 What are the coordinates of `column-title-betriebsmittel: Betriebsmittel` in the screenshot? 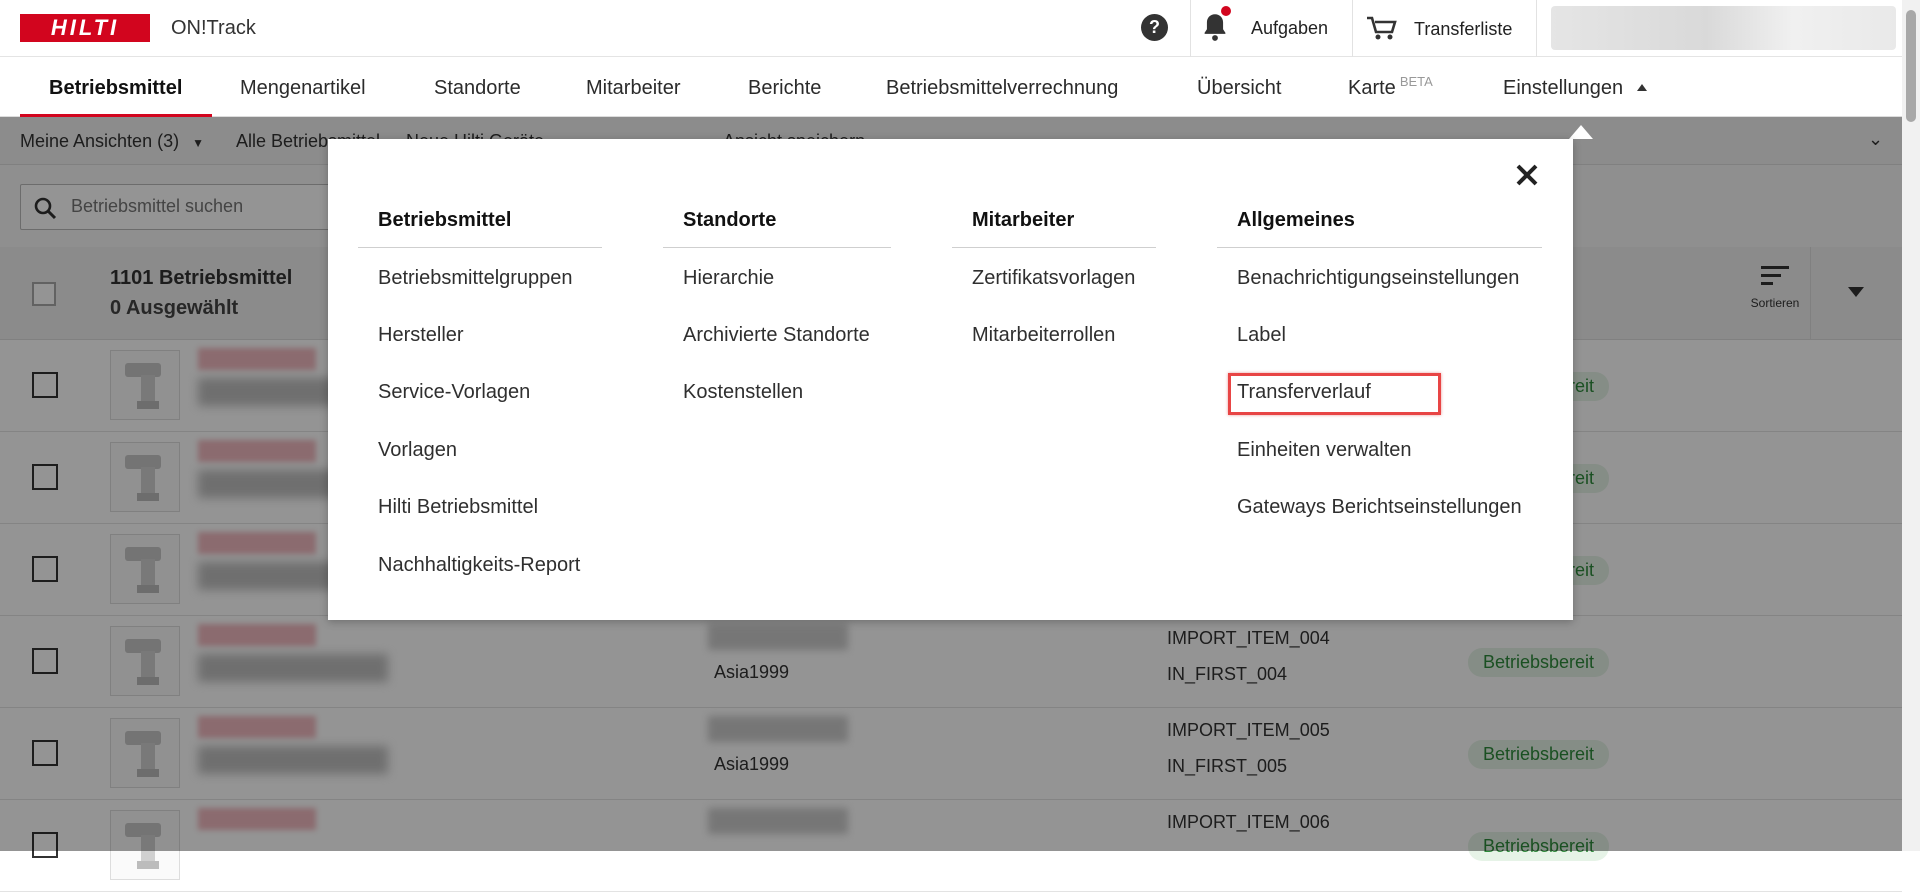 It's located at (445, 220).